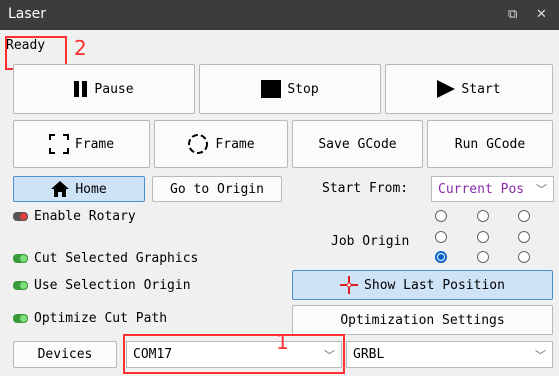  I want to click on job-origin-radio-bottom-right, so click(524, 257).